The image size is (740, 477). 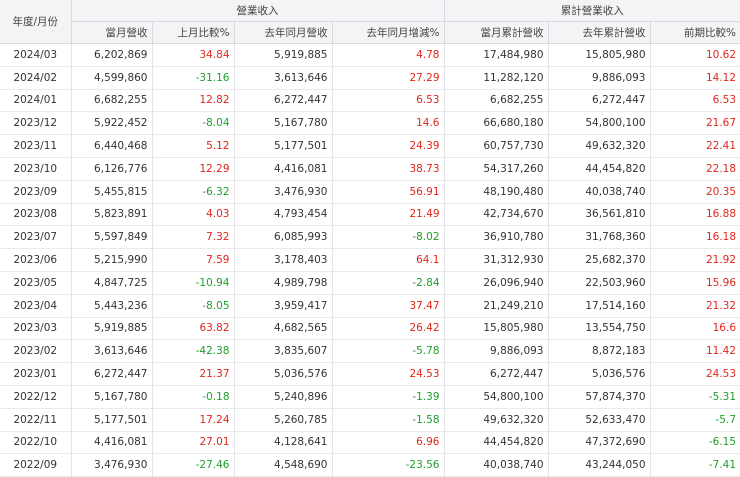 I want to click on column-header-mom-change: 上月比較%, so click(x=193, y=32).